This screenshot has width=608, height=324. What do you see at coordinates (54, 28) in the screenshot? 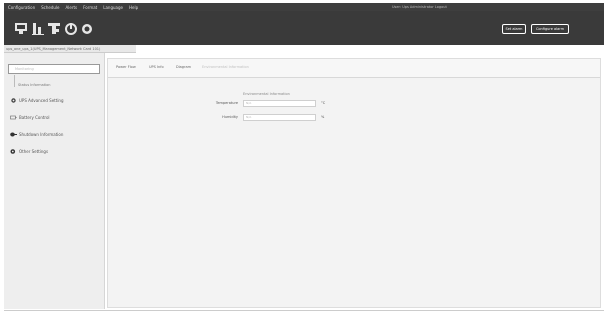
I see `settings-icon` at bounding box center [54, 28].